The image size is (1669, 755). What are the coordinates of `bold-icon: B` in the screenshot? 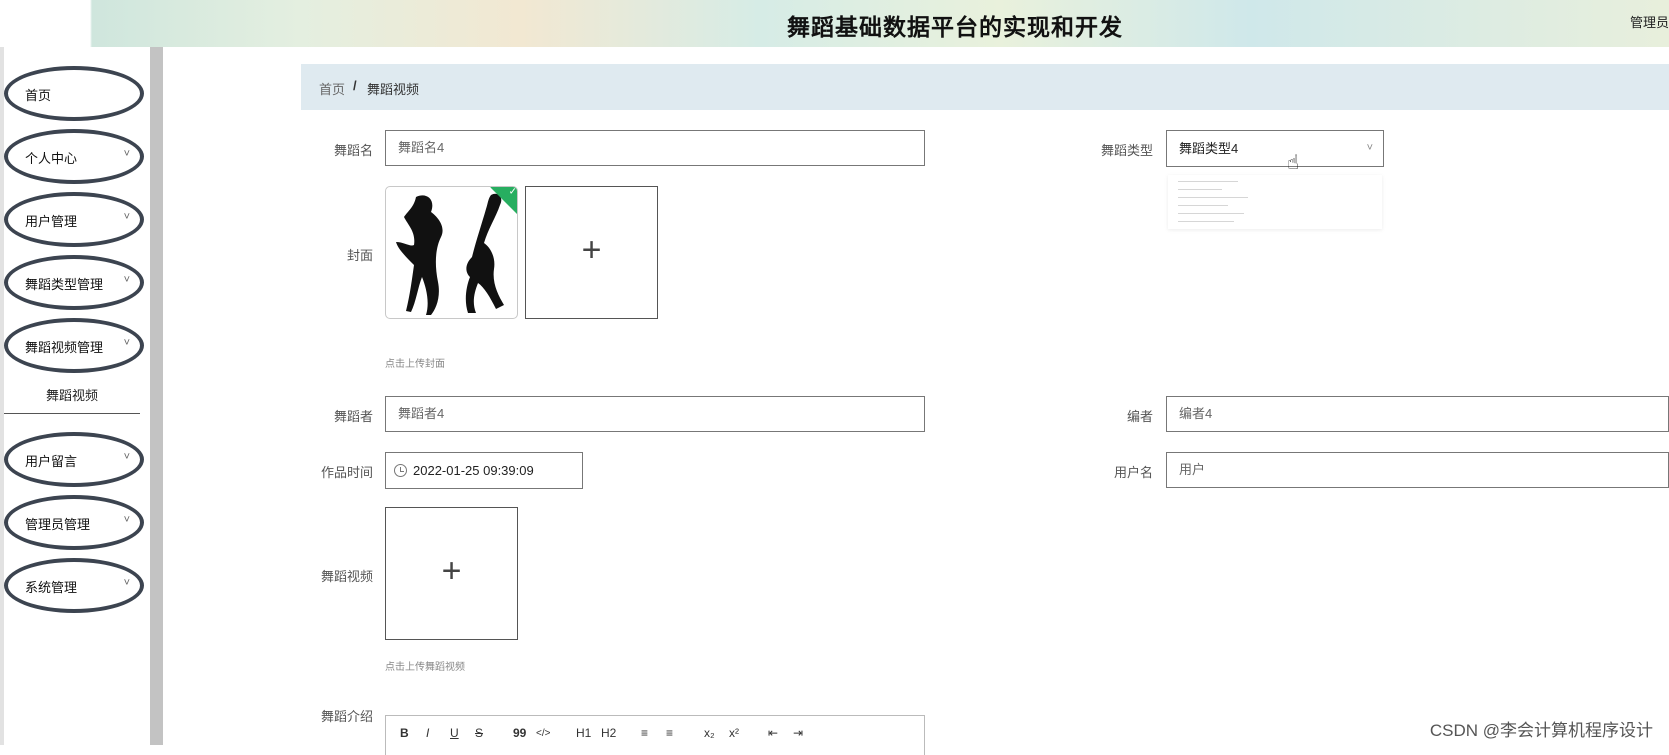 It's located at (404, 733).